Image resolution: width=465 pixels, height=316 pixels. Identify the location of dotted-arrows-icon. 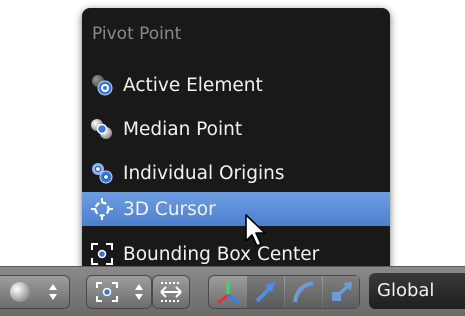
(171, 292).